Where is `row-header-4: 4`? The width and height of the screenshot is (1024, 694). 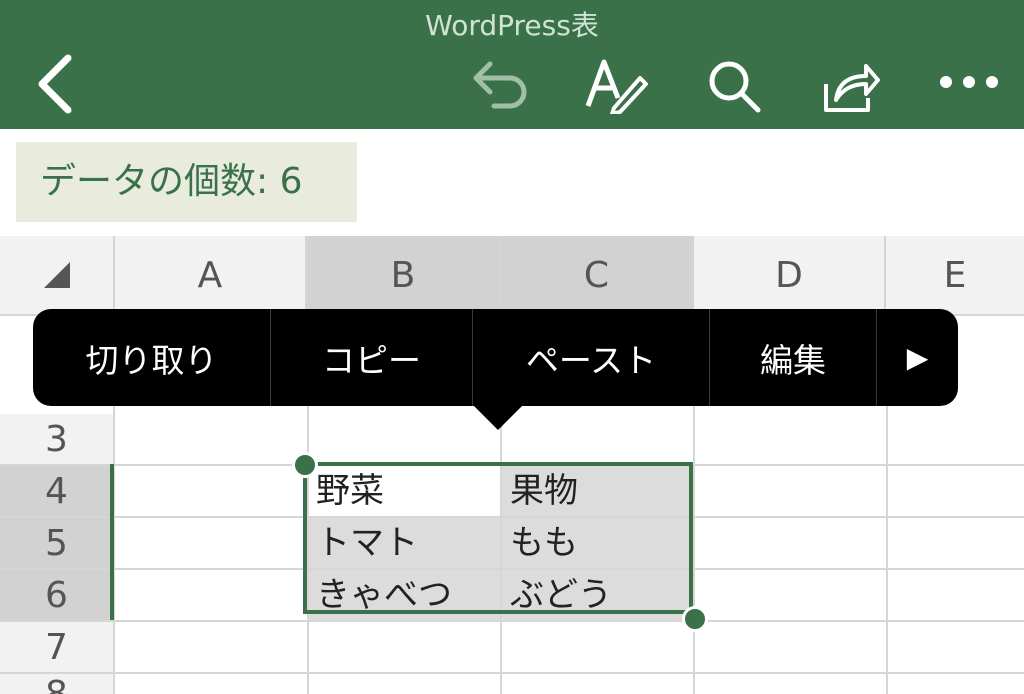 row-header-4: 4 is located at coordinates (56, 491).